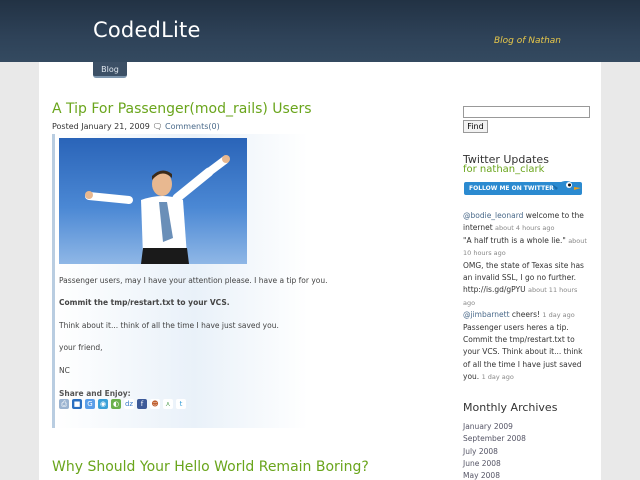 Image resolution: width=640 pixels, height=480 pixels. Describe the element at coordinates (181, 404) in the screenshot. I see `twitter-icon: t` at that location.